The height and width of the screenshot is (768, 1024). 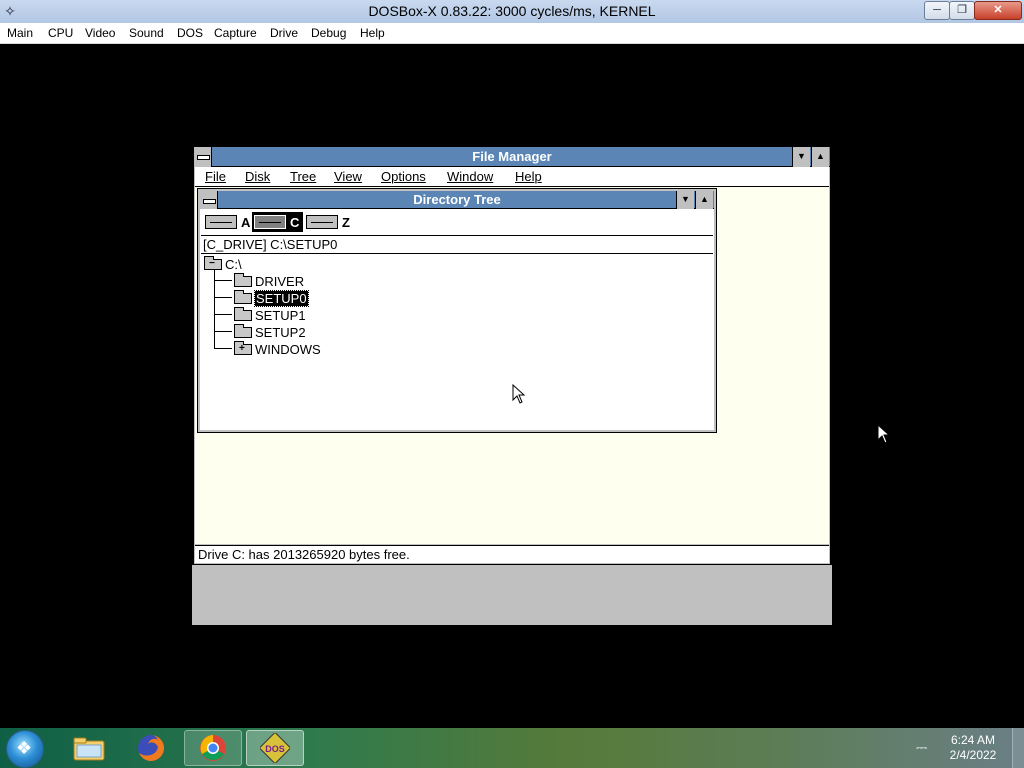 I want to click on menu-cpu: CPU, so click(x=60, y=33).